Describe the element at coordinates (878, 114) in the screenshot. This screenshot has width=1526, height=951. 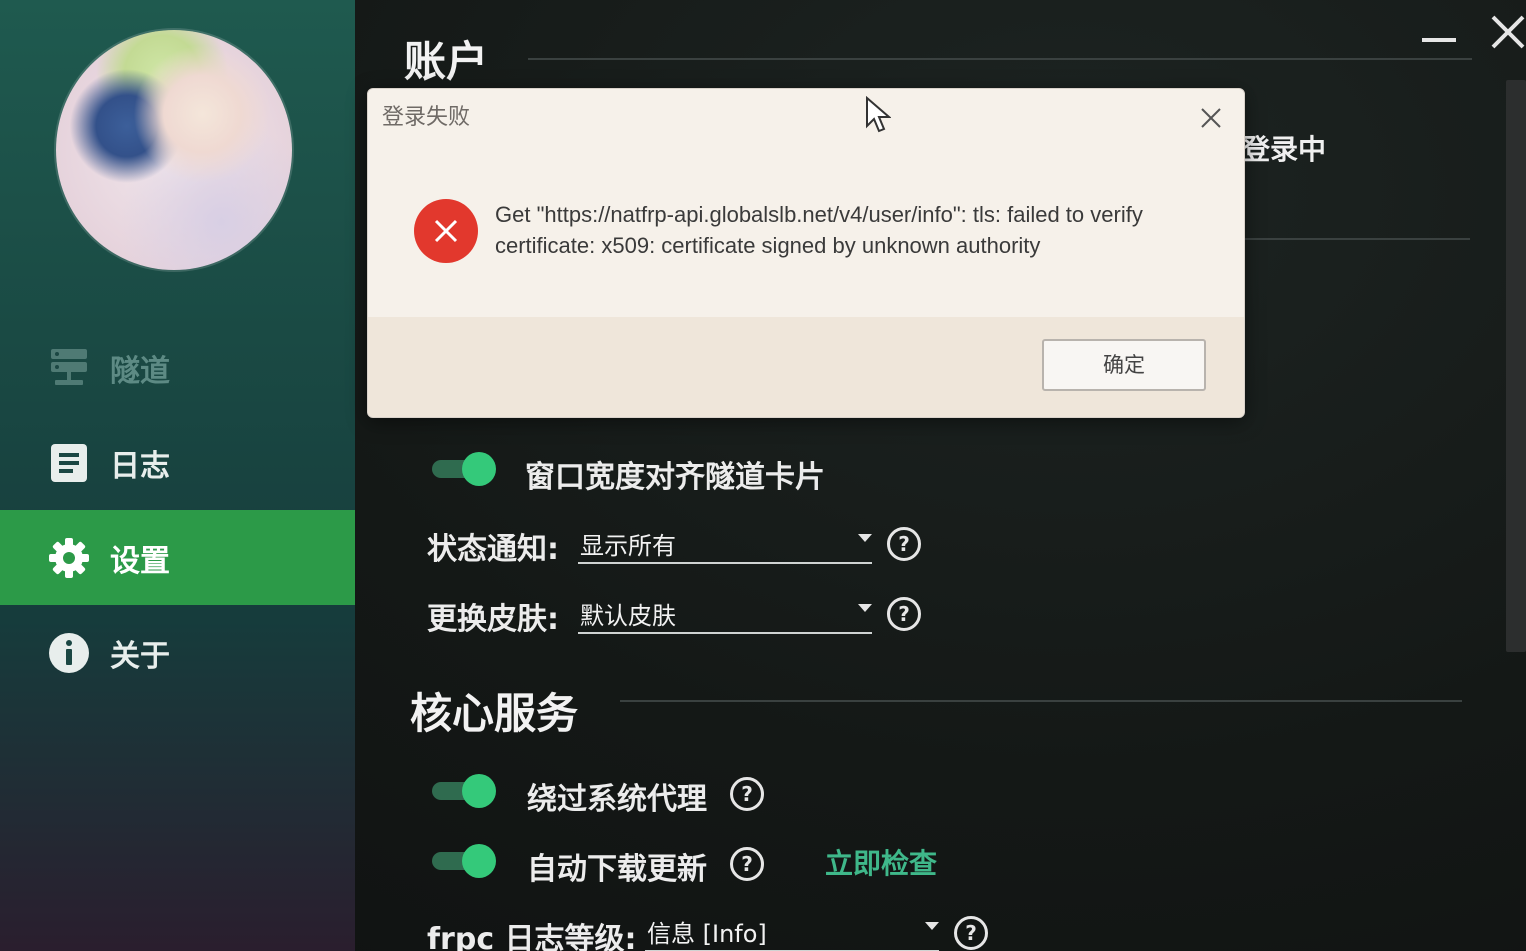
I see `mouse-cursor-icon` at that location.